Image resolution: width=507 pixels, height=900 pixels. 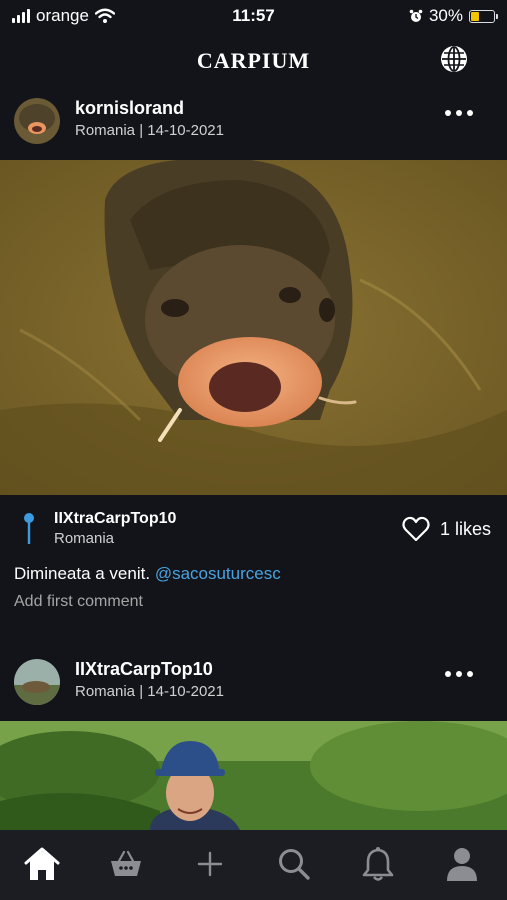 What do you see at coordinates (465, 528) in the screenshot?
I see `like-count: 1 likes` at bounding box center [465, 528].